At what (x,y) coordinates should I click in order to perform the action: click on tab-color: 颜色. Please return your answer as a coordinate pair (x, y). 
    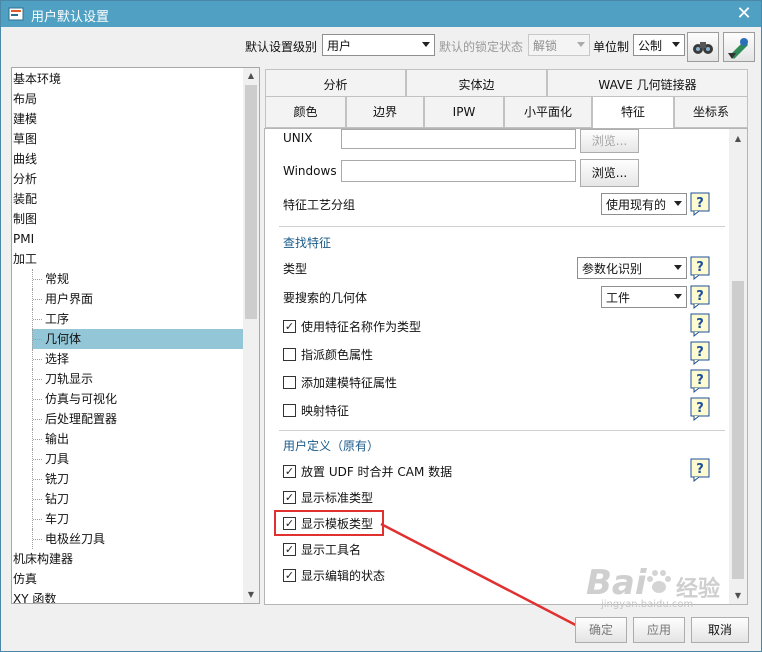
    Looking at the image, I should click on (305, 112).